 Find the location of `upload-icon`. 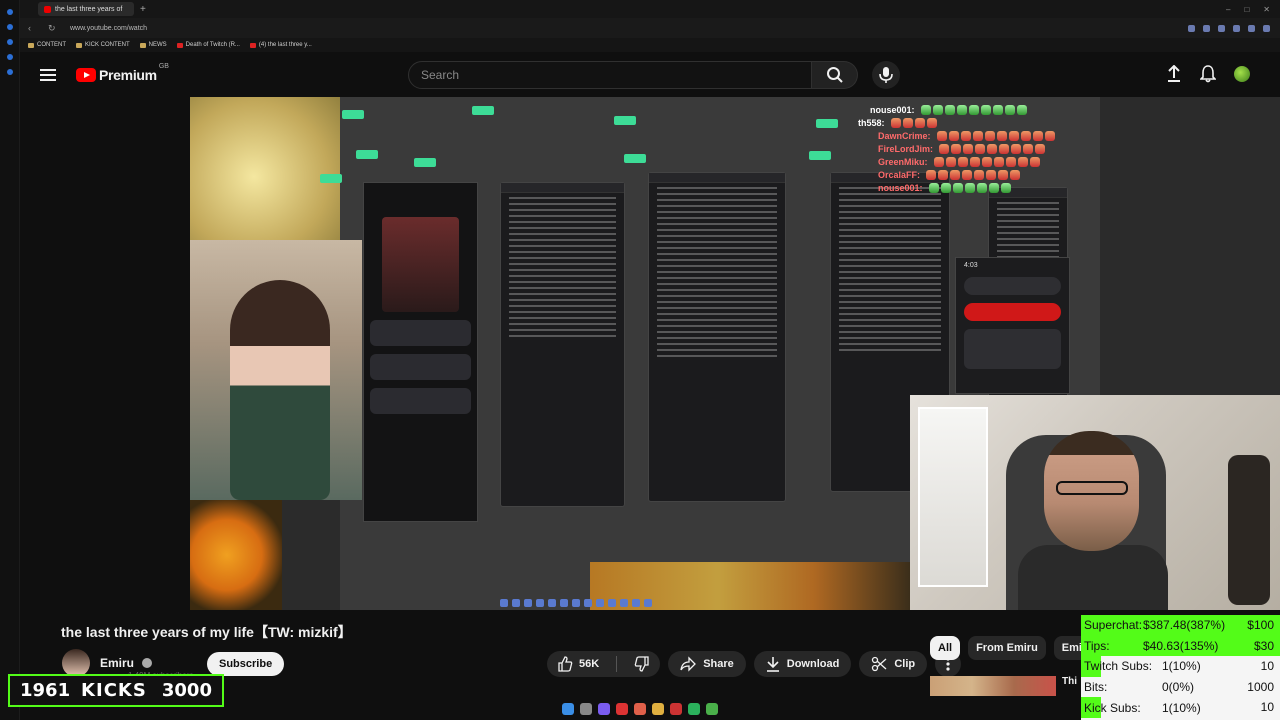

upload-icon is located at coordinates (1174, 74).